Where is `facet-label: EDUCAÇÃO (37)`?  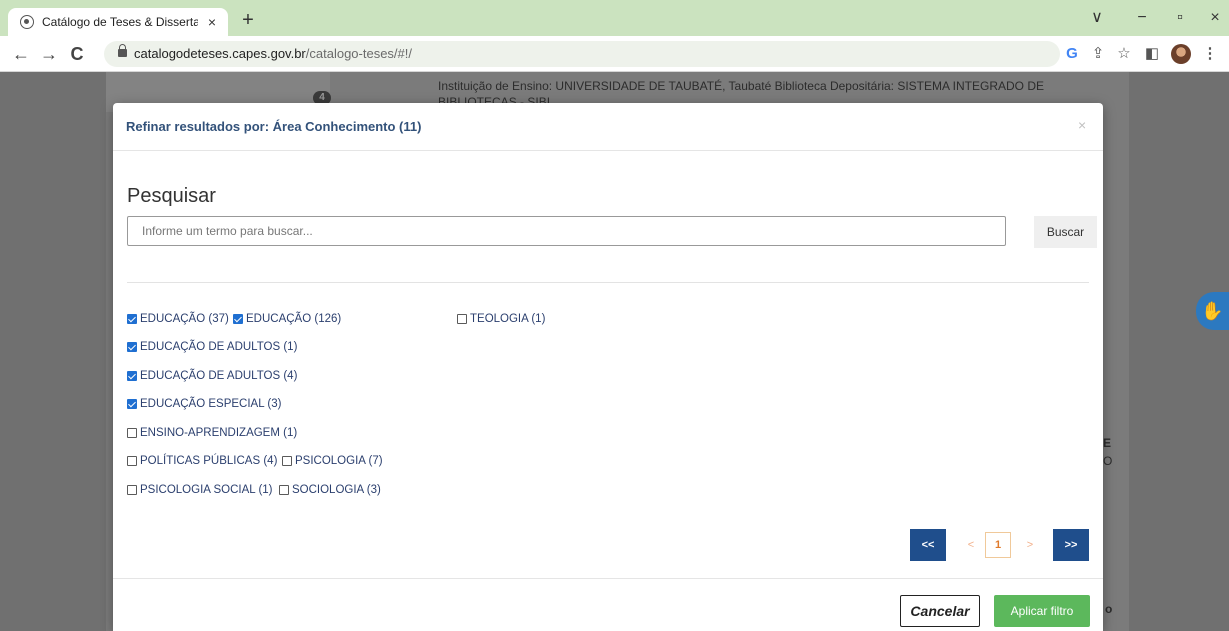 facet-label: EDUCAÇÃO (37) is located at coordinates (184, 319).